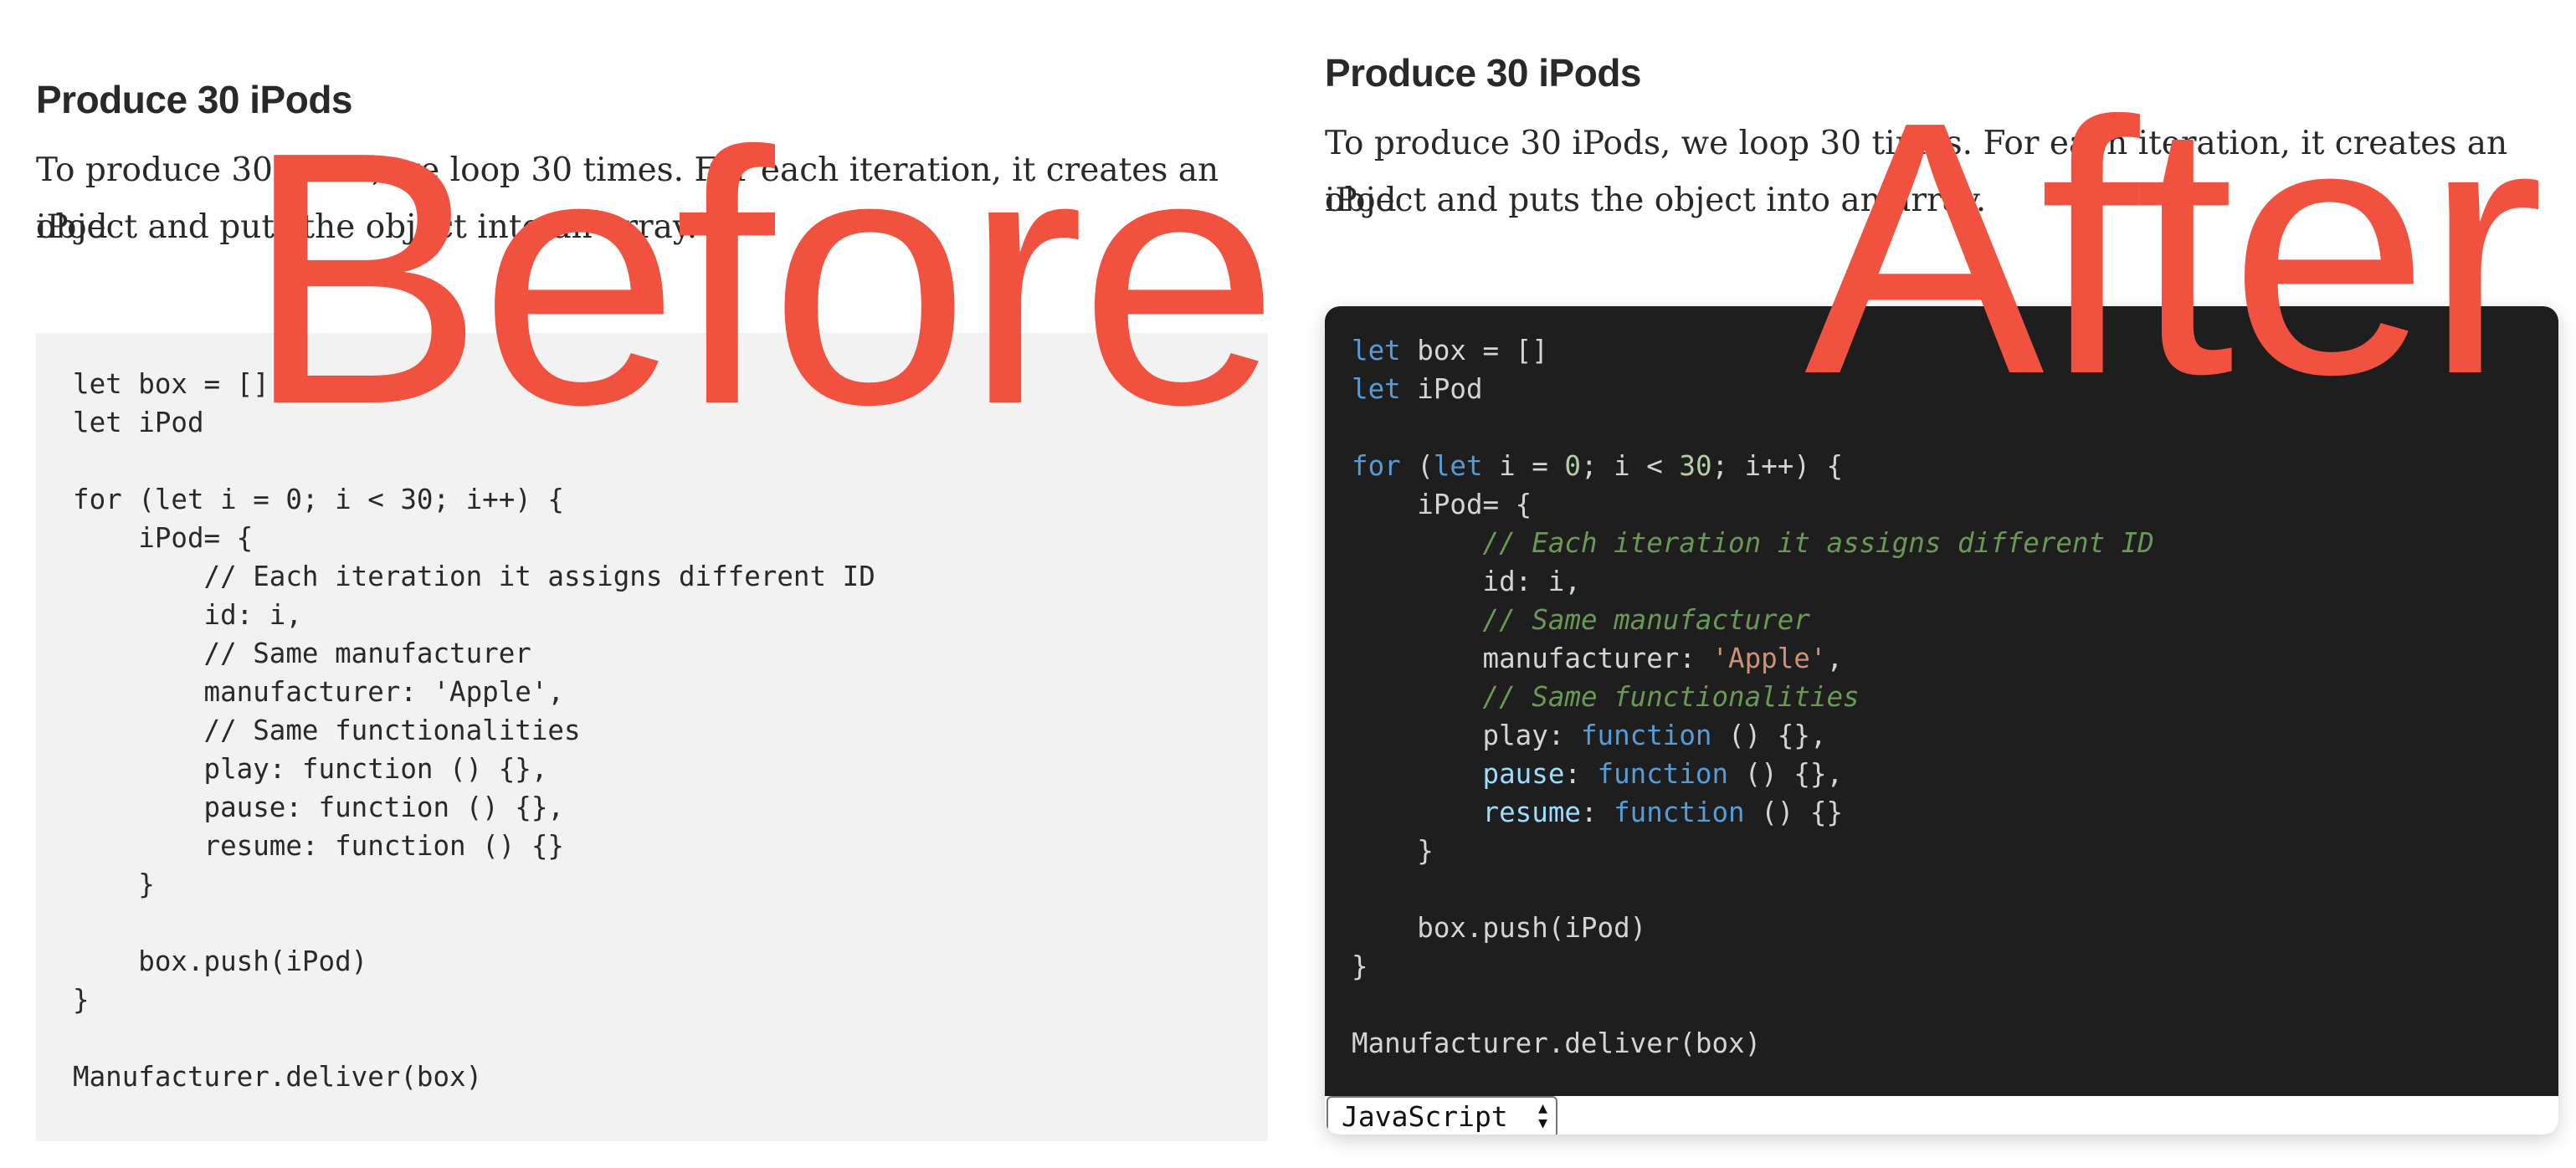 The height and width of the screenshot is (1168, 2576). Describe the element at coordinates (1523, 466) in the screenshot. I see `code-token: i =` at that location.